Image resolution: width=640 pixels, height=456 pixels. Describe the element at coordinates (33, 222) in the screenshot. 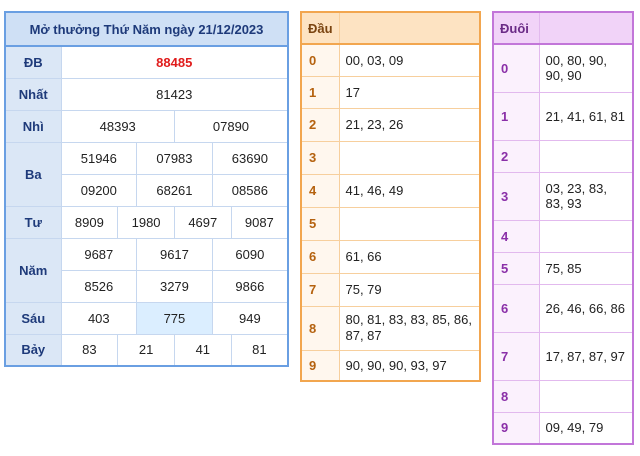

I see `prize-label-tu: Tư` at that location.